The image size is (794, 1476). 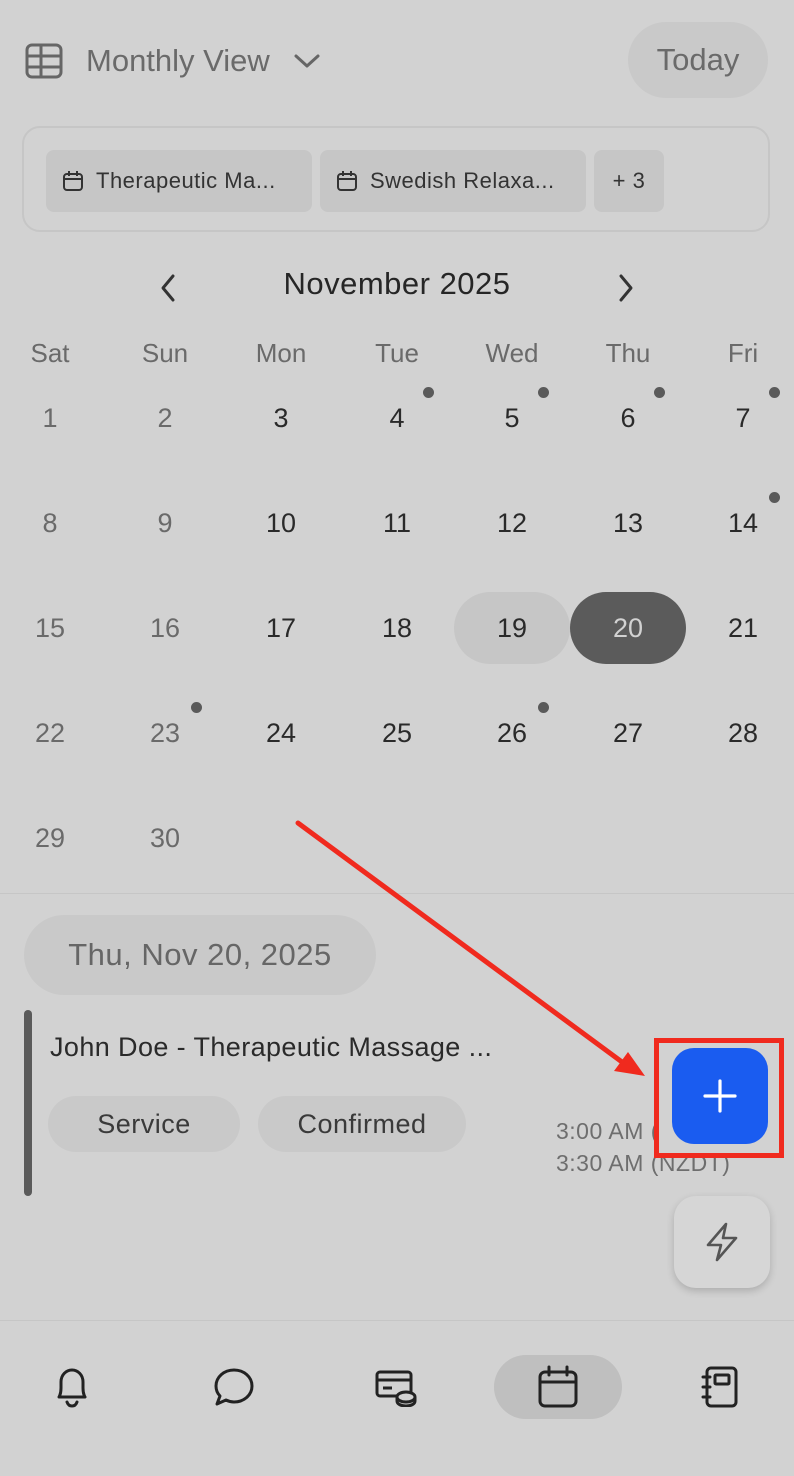 What do you see at coordinates (739, 733) in the screenshot?
I see `calendar-day: 28` at bounding box center [739, 733].